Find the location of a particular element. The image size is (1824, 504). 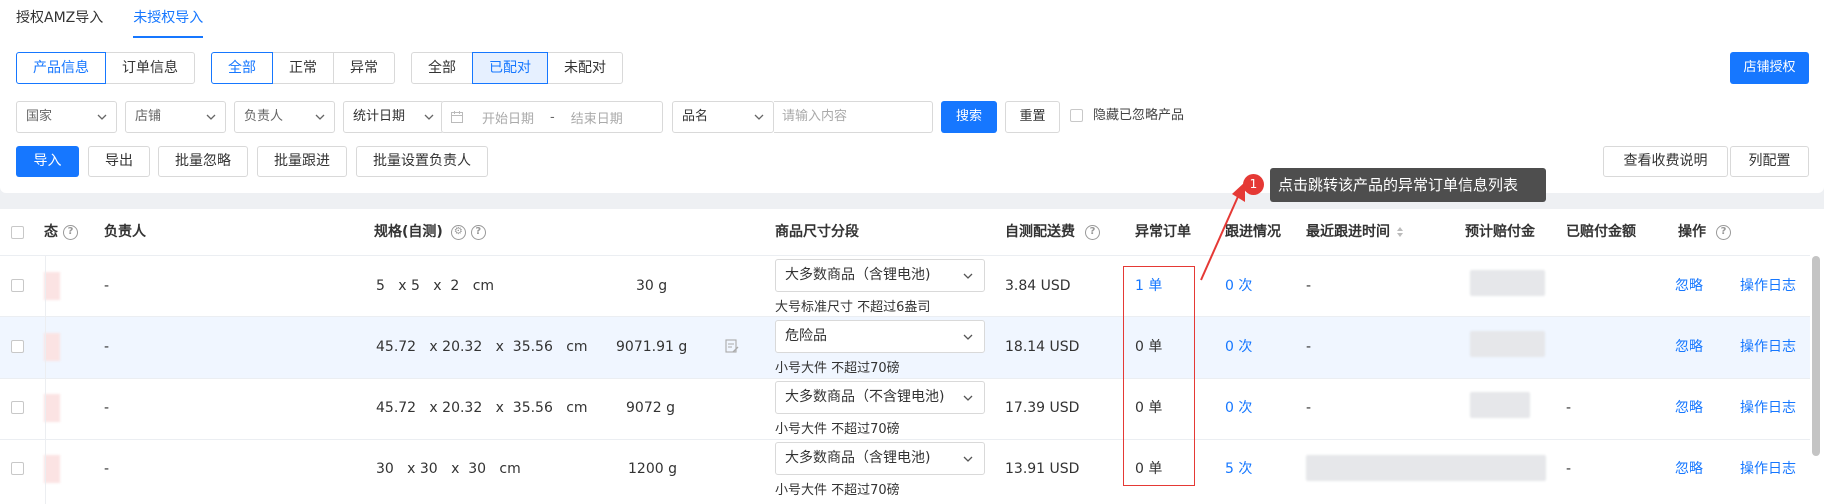

bulk-follow-button: 批量跟进 is located at coordinates (302, 161).